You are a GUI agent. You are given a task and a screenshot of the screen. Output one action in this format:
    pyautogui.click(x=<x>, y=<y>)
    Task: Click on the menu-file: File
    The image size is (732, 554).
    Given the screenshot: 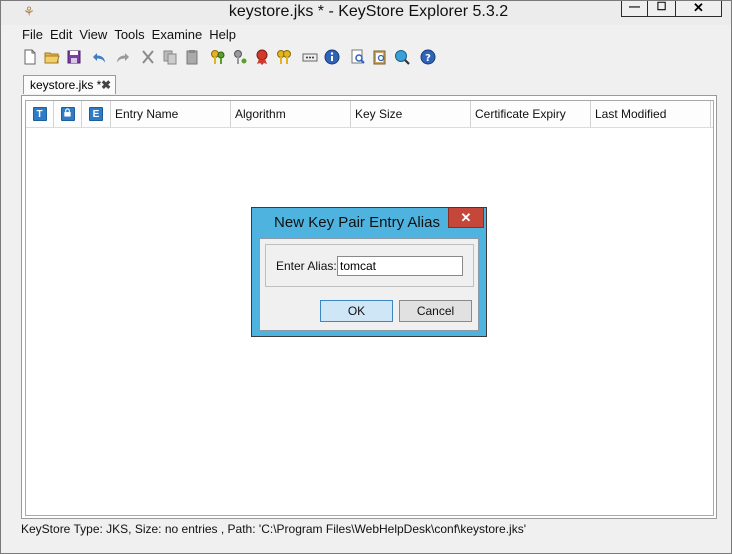 What is the action you would take?
    pyautogui.click(x=32, y=35)
    